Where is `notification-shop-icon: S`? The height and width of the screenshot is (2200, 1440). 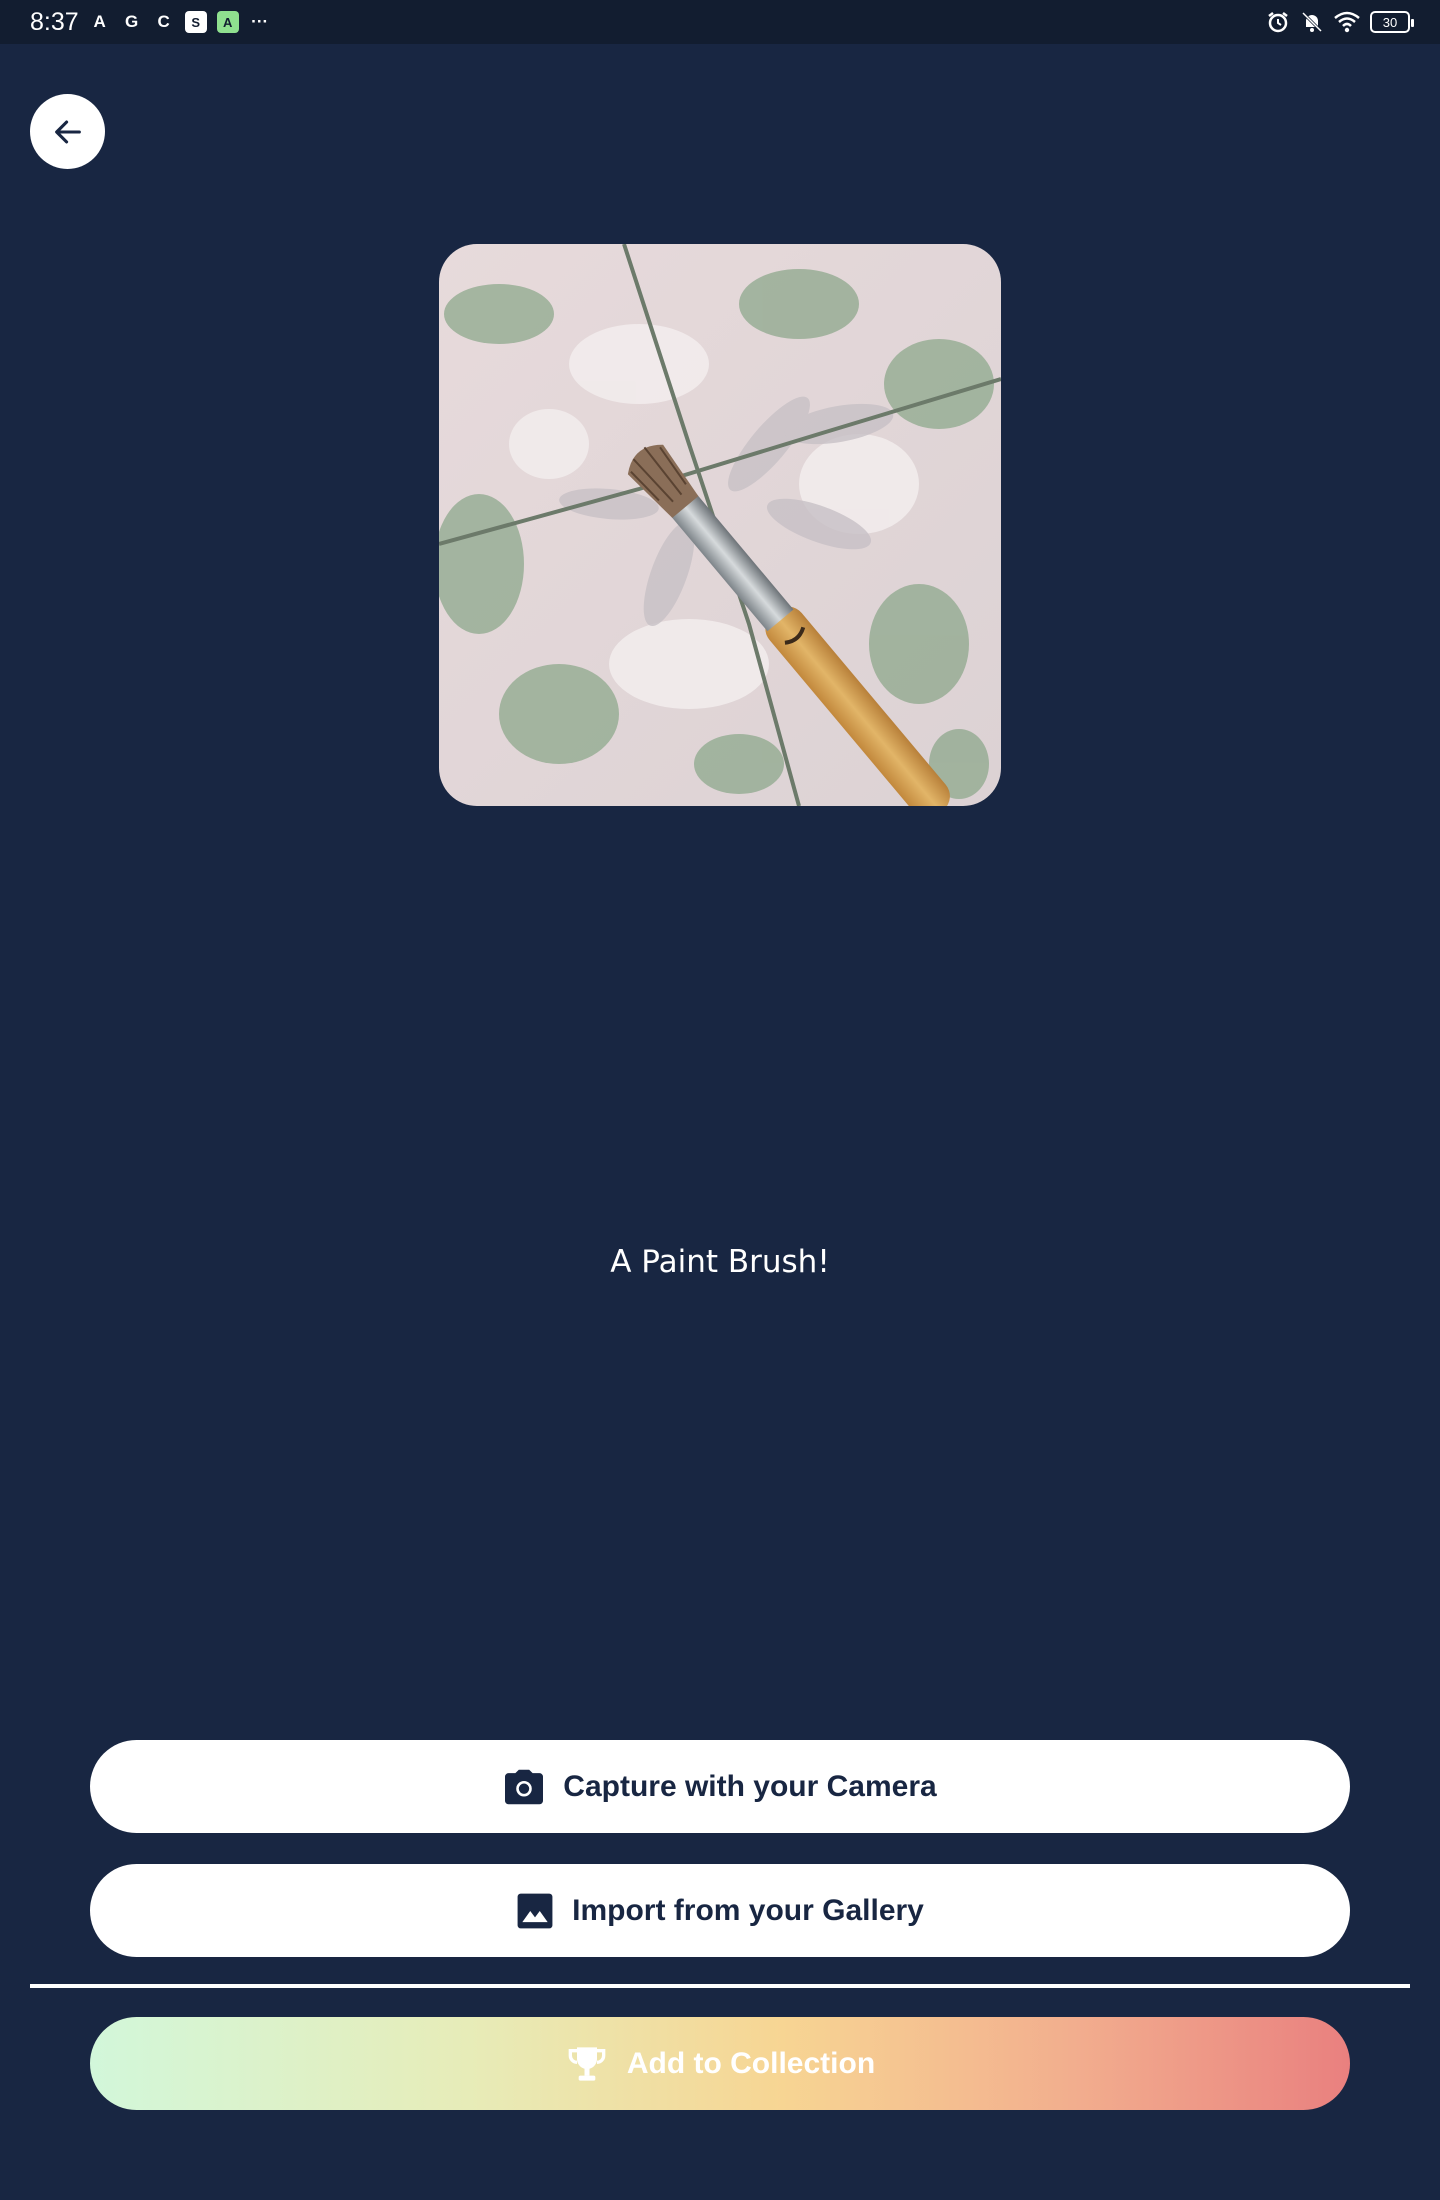
notification-shop-icon: S is located at coordinates (195, 22).